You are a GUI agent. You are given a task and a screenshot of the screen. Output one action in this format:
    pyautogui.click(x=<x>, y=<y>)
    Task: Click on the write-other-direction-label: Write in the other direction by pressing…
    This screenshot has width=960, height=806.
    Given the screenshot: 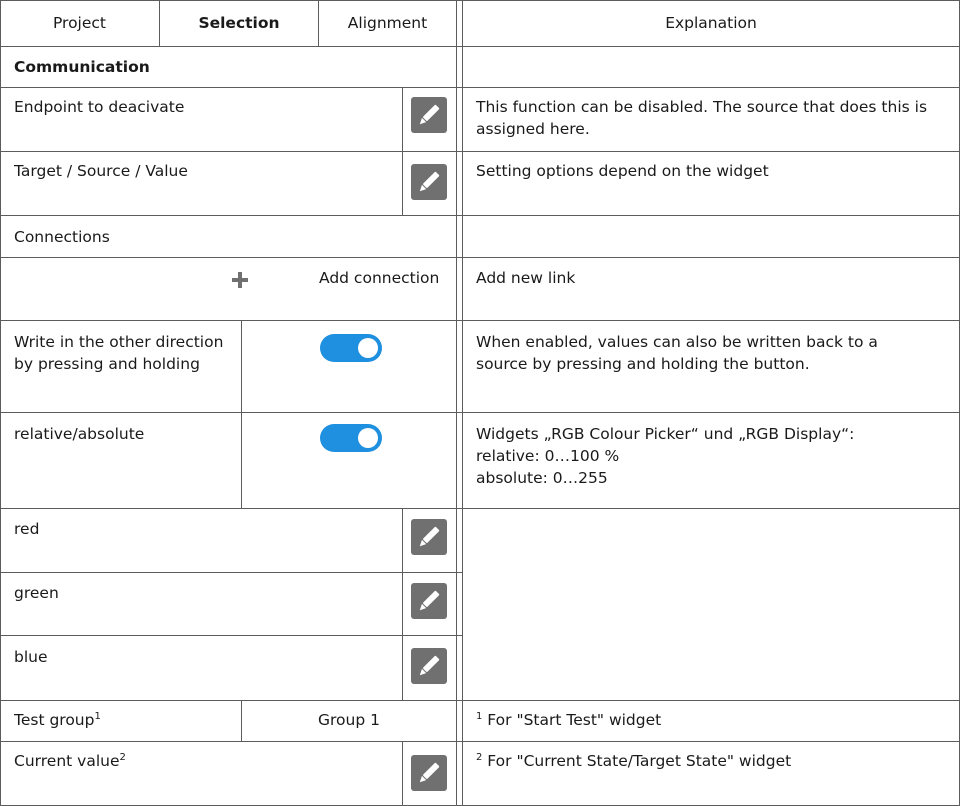 What is the action you would take?
    pyautogui.click(x=119, y=353)
    